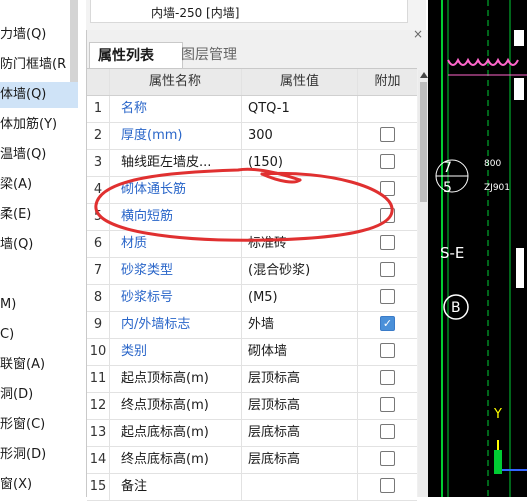 This screenshot has width=527, height=501. What do you see at coordinates (300, 298) in the screenshot?
I see `property-value: (M5)` at bounding box center [300, 298].